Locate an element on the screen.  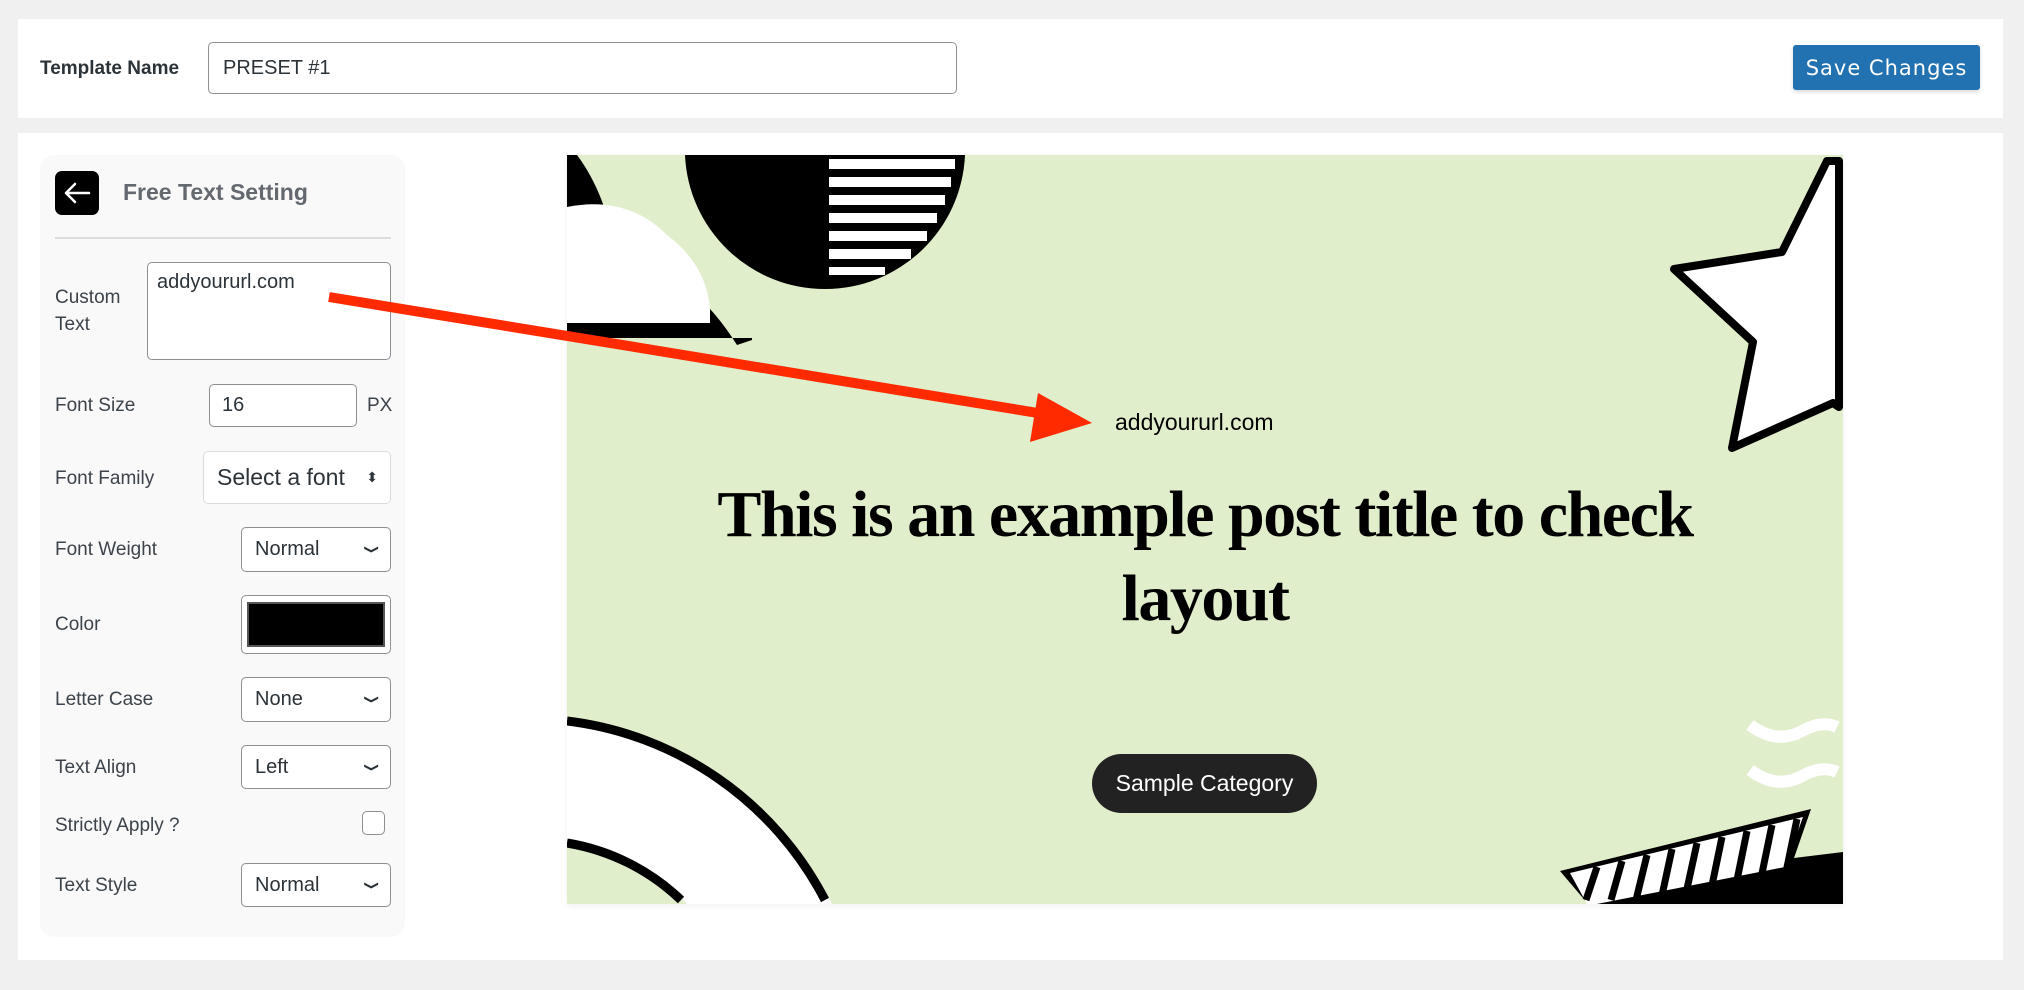
color-swatch is located at coordinates (316, 624).